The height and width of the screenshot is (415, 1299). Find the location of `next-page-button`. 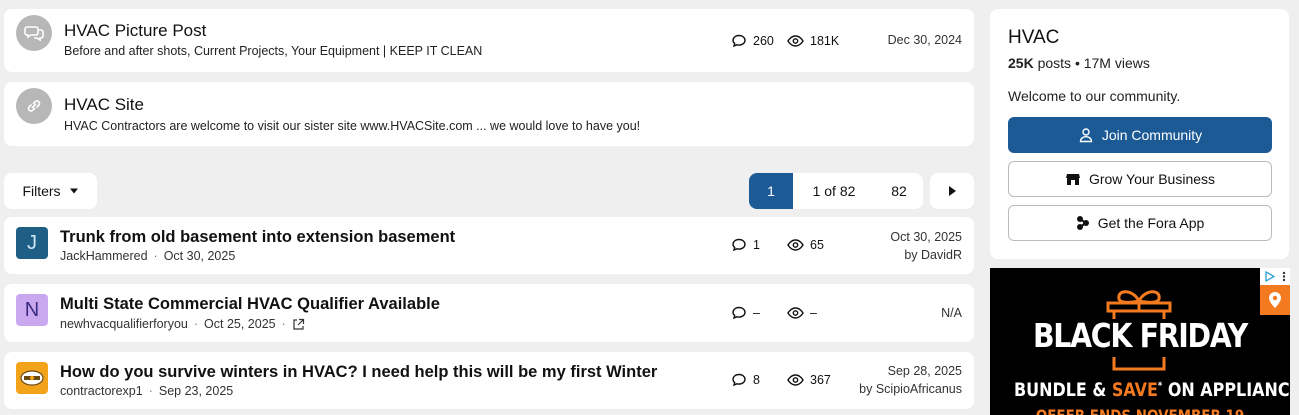

next-page-button is located at coordinates (952, 191).